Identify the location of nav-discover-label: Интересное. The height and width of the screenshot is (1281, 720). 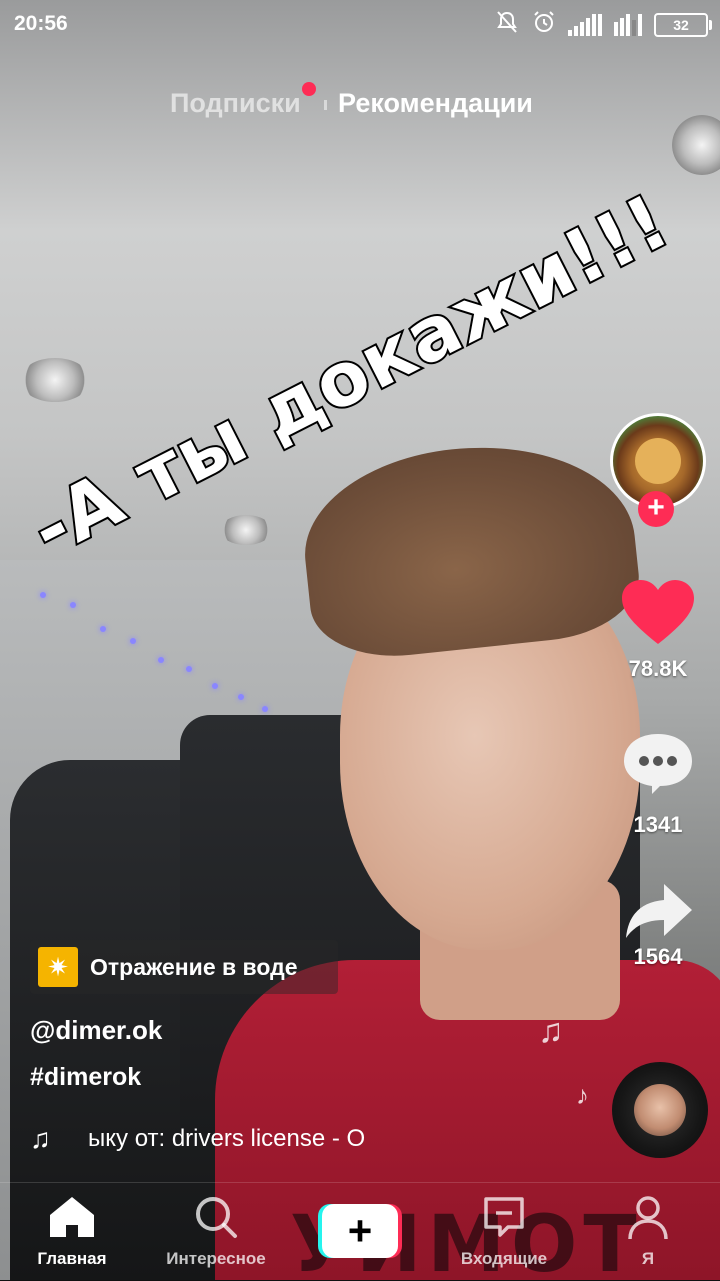
(216, 1258).